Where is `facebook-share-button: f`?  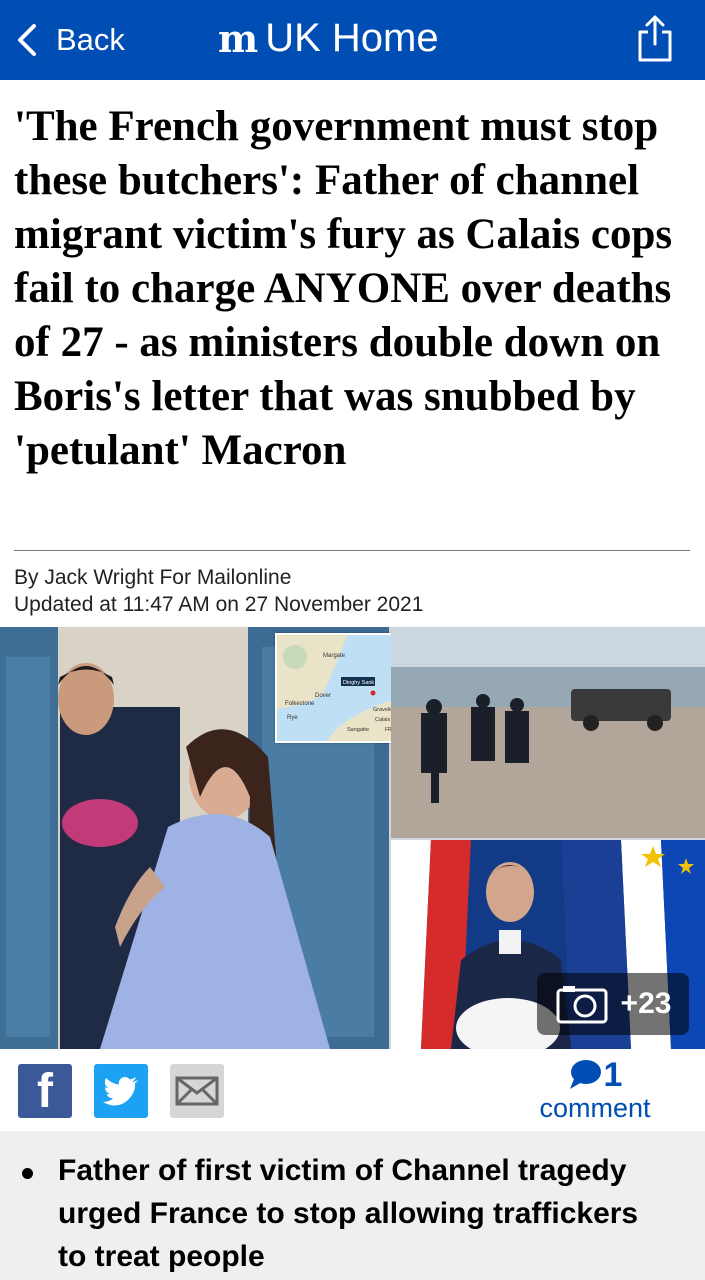 facebook-share-button: f is located at coordinates (45, 1091).